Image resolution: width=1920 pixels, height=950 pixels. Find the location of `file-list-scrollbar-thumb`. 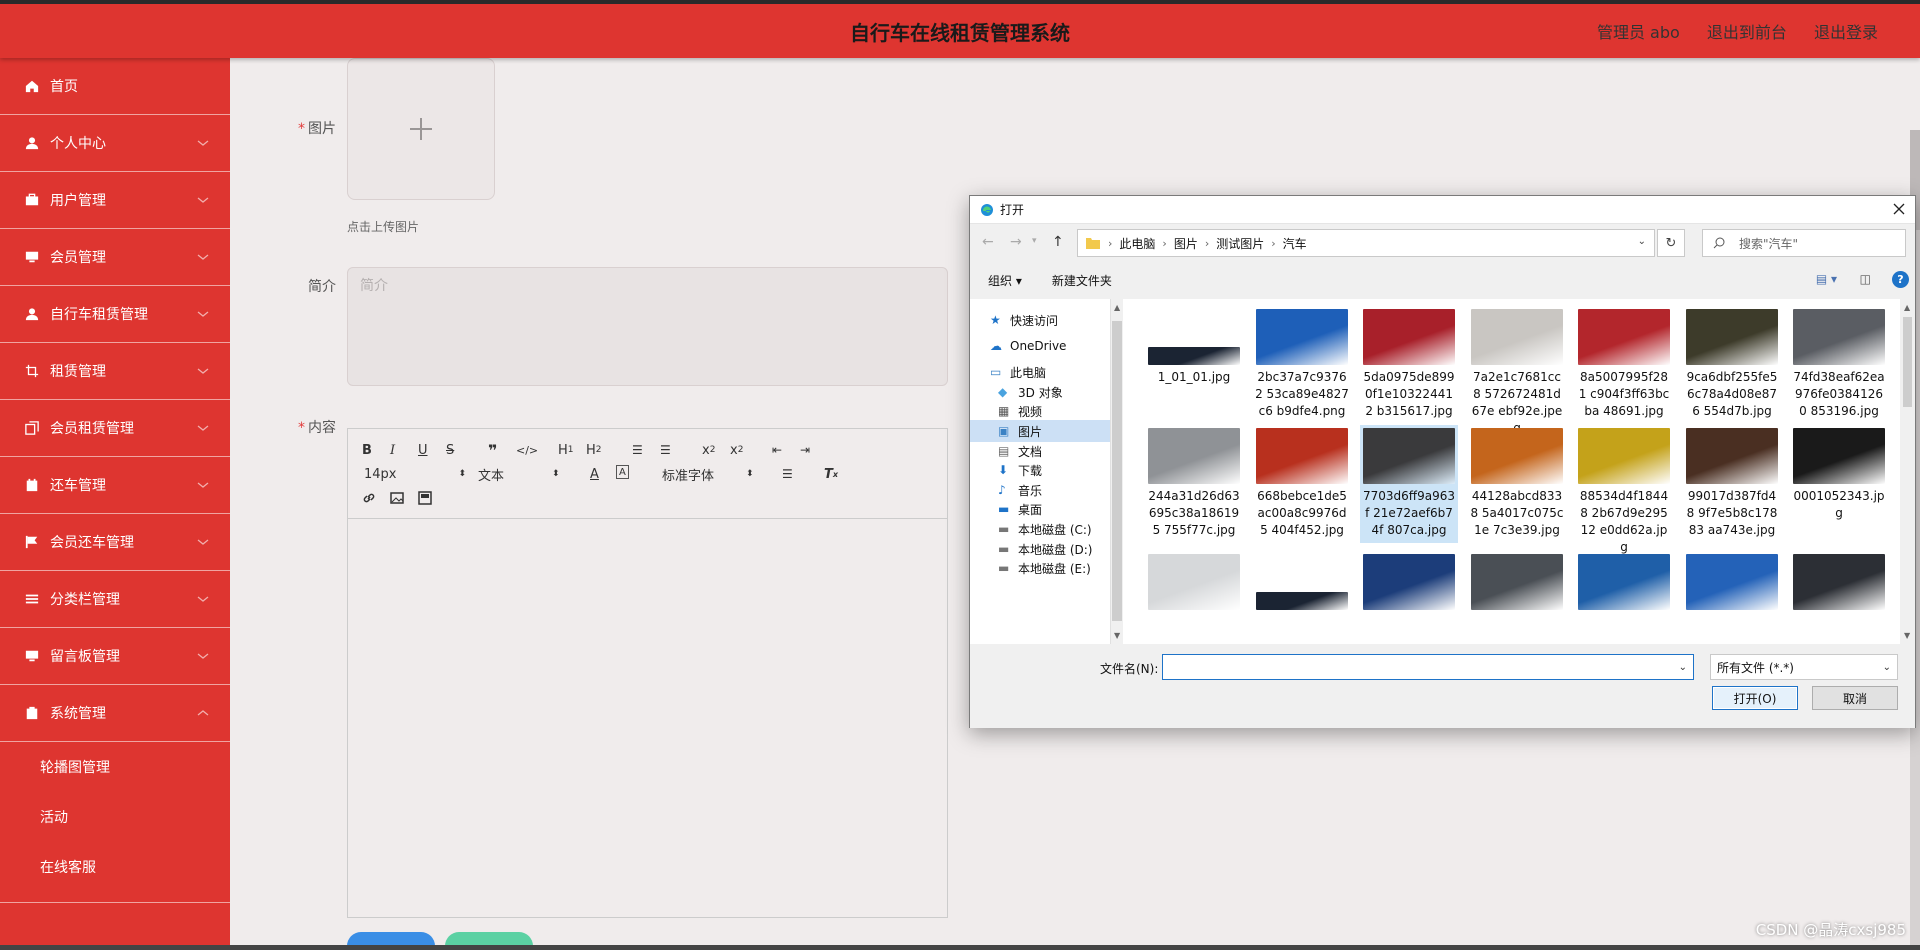

file-list-scrollbar-thumb is located at coordinates (1907, 362).